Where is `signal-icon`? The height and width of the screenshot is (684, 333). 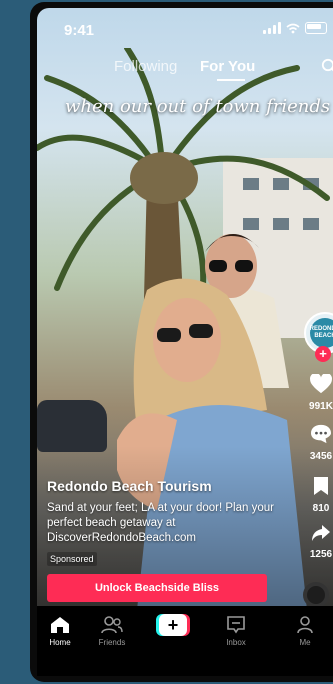 signal-icon is located at coordinates (272, 28).